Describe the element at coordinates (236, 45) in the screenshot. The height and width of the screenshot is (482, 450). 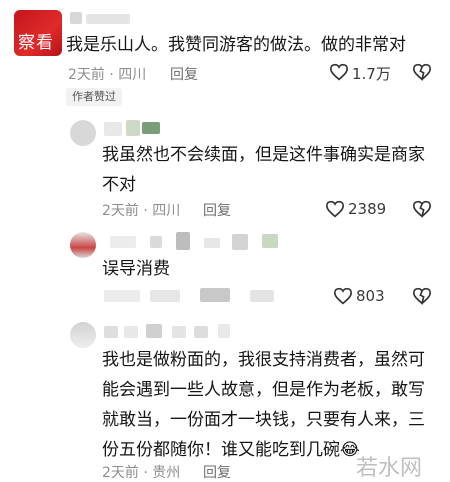
I see `comment-text: 我是乐山人。我赞同游客的做法。做的非常对` at that location.